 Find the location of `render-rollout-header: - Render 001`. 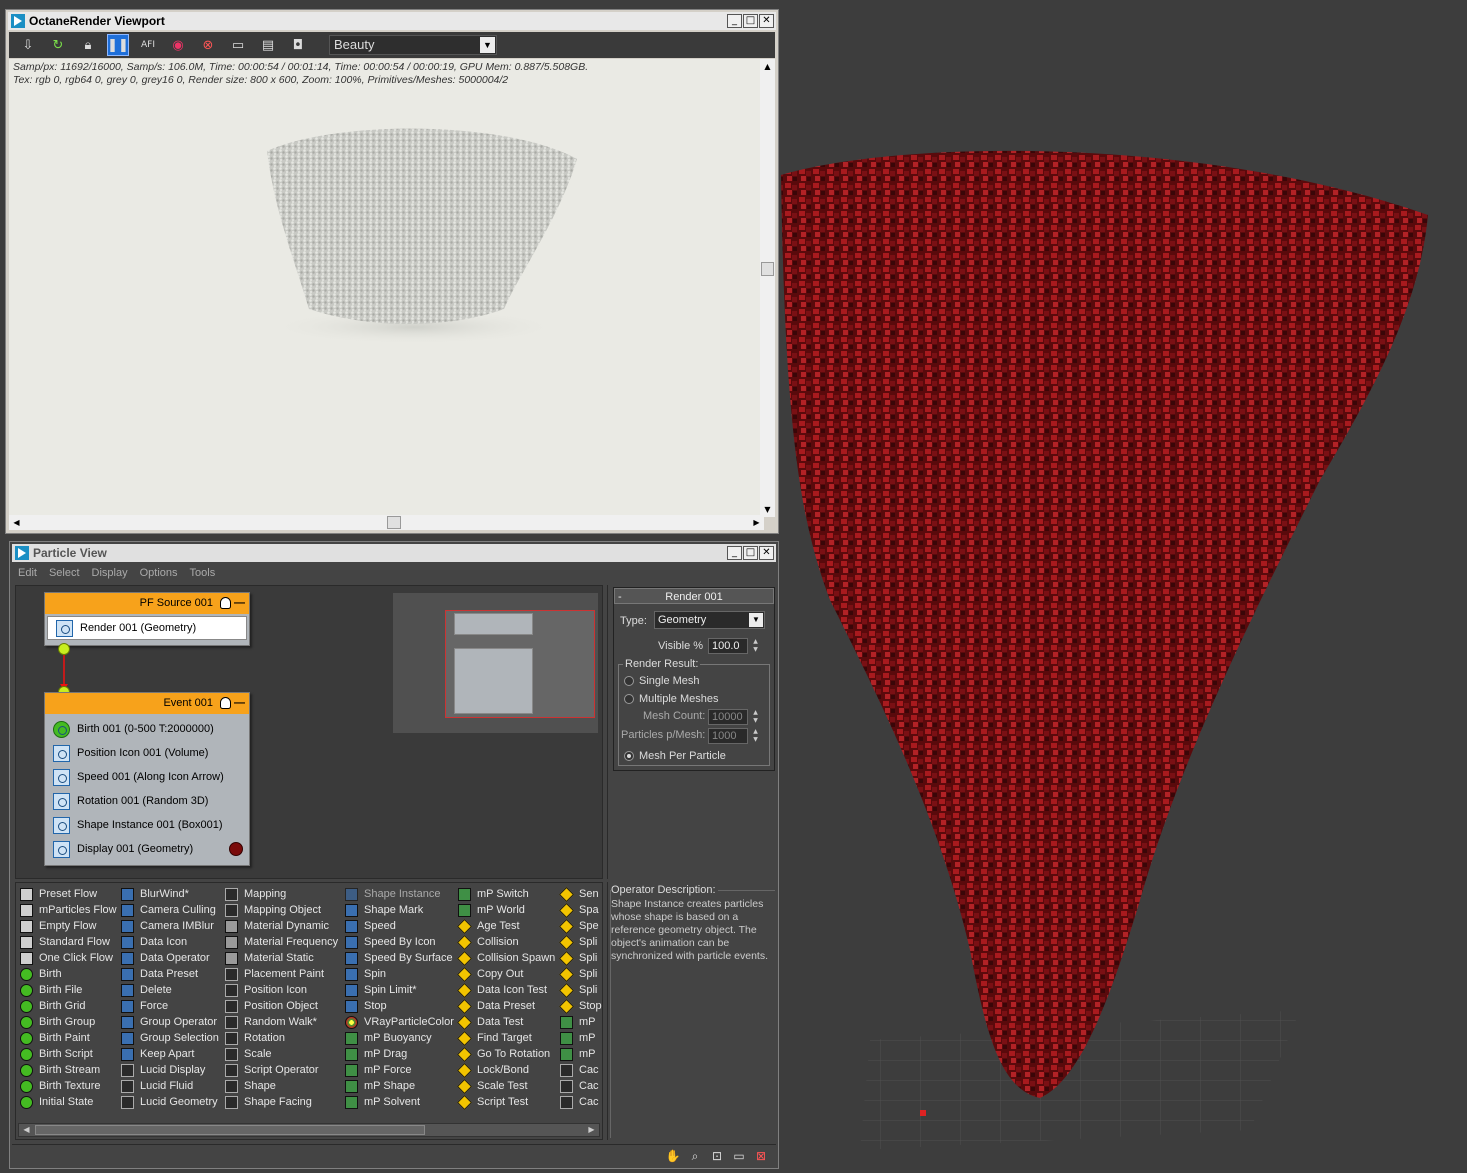

render-rollout-header: - Render 001 is located at coordinates (694, 596).